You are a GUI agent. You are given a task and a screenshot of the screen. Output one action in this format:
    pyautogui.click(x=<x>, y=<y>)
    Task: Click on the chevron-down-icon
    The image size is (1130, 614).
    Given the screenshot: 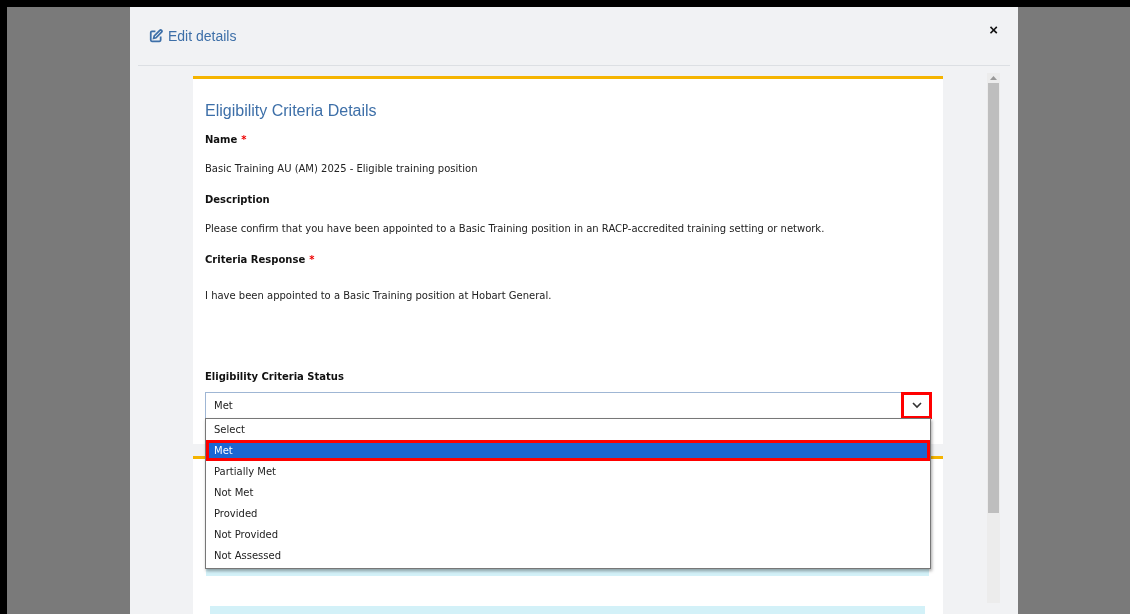 What is the action you would take?
    pyautogui.click(x=916, y=405)
    